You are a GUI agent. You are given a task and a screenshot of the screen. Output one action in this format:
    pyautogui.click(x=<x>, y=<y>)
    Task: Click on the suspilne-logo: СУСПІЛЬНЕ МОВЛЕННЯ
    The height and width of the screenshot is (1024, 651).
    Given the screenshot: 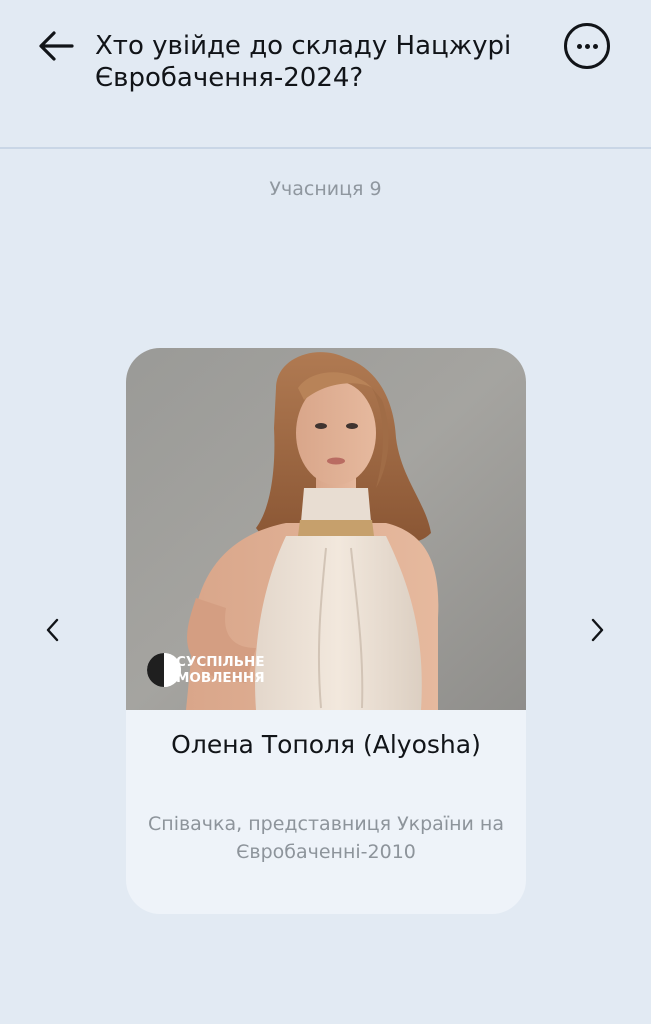 What is the action you would take?
    pyautogui.click(x=206, y=670)
    